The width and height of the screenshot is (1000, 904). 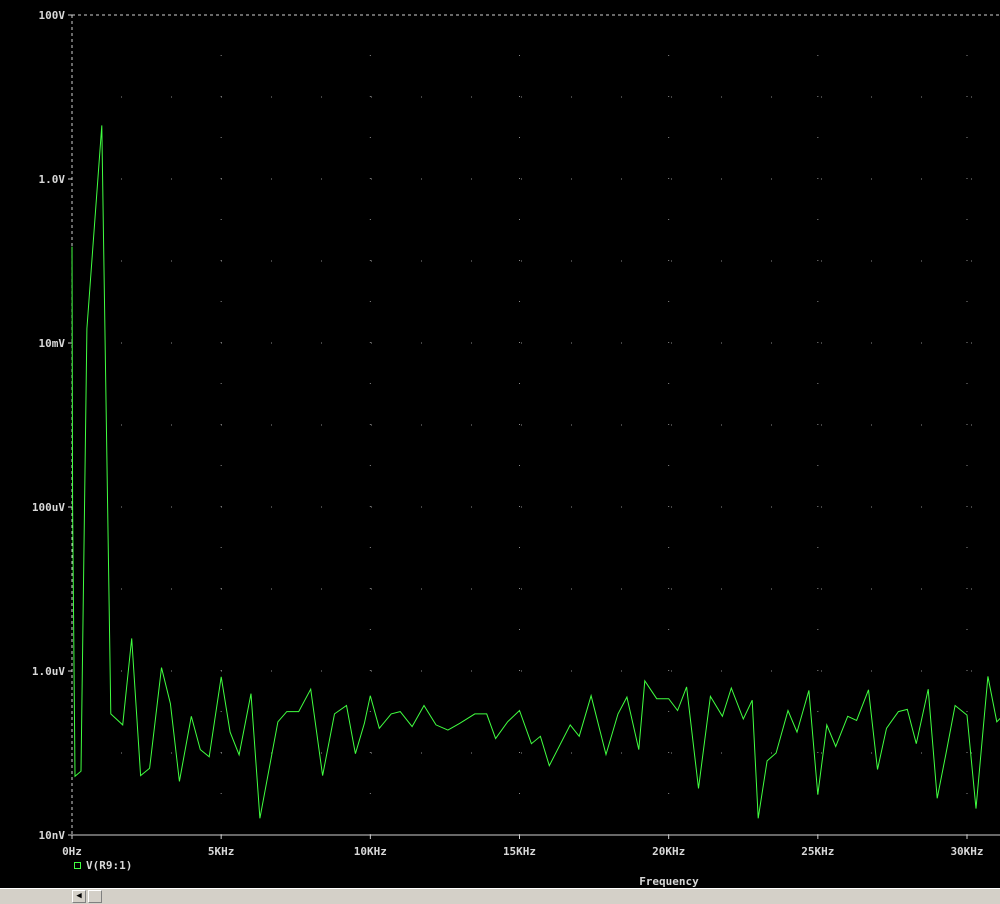 What do you see at coordinates (966, 851) in the screenshot?
I see `x-tick-label: 30KHz` at bounding box center [966, 851].